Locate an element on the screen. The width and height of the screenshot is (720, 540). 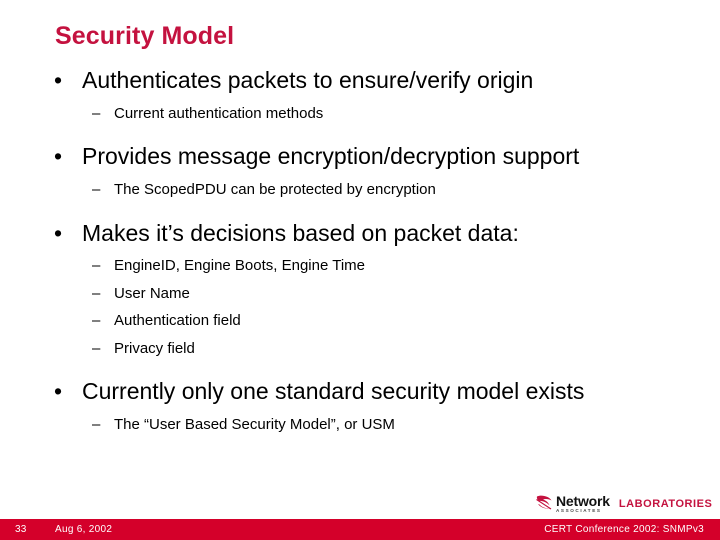
logo-name: Network is located at coordinates (583, 501).